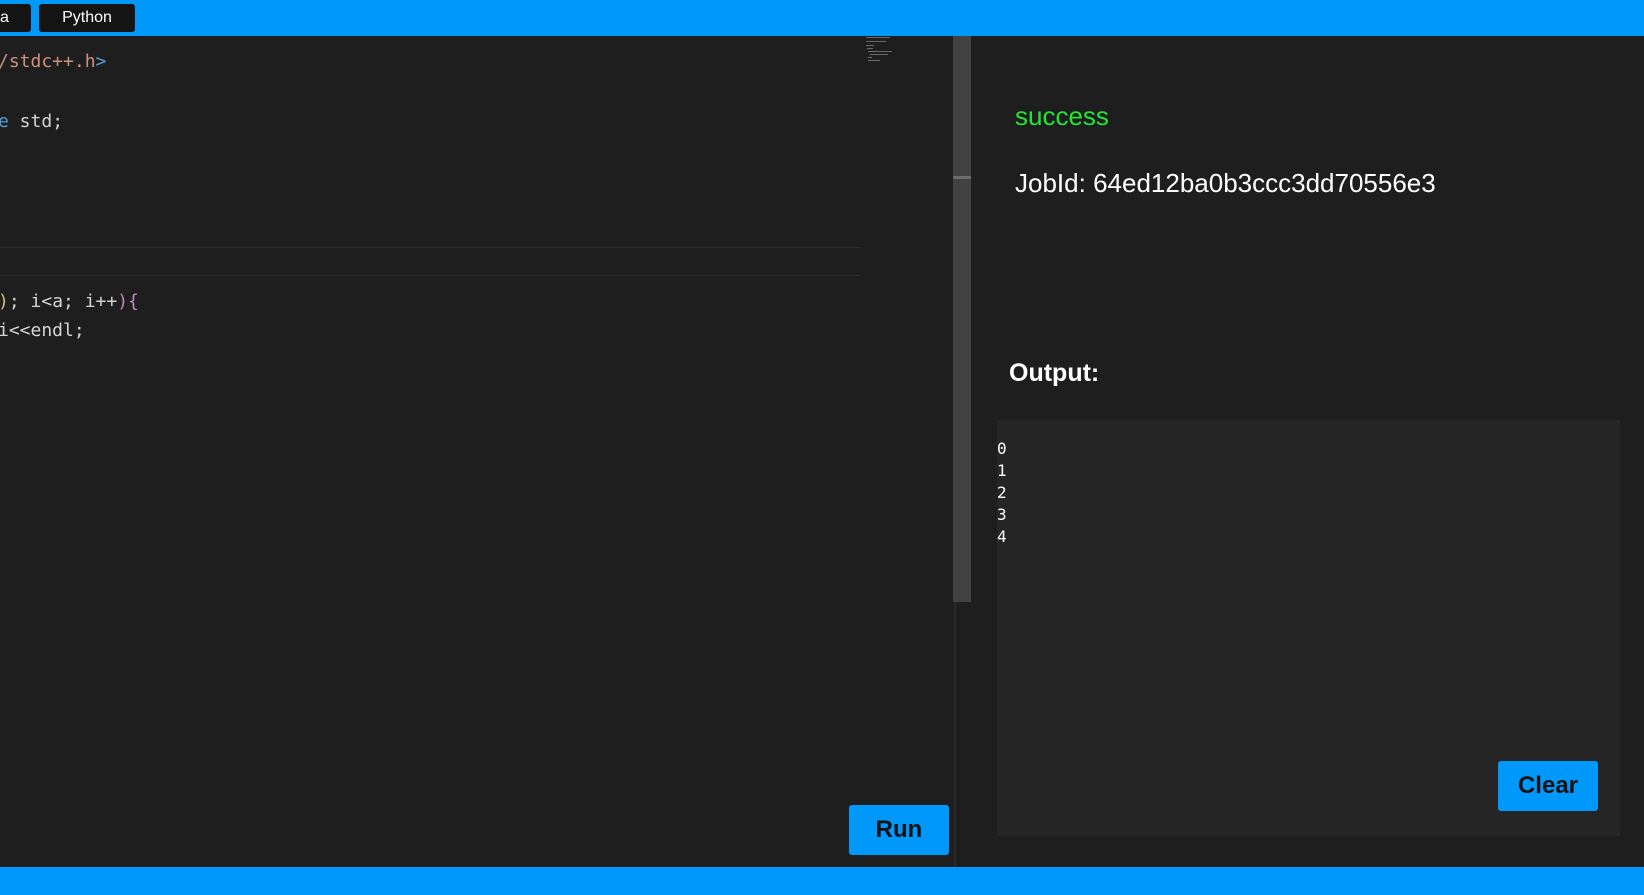 Image resolution: width=1644 pixels, height=895 pixels. Describe the element at coordinates (101, 61) in the screenshot. I see `code-token-angle-bracket: >` at that location.